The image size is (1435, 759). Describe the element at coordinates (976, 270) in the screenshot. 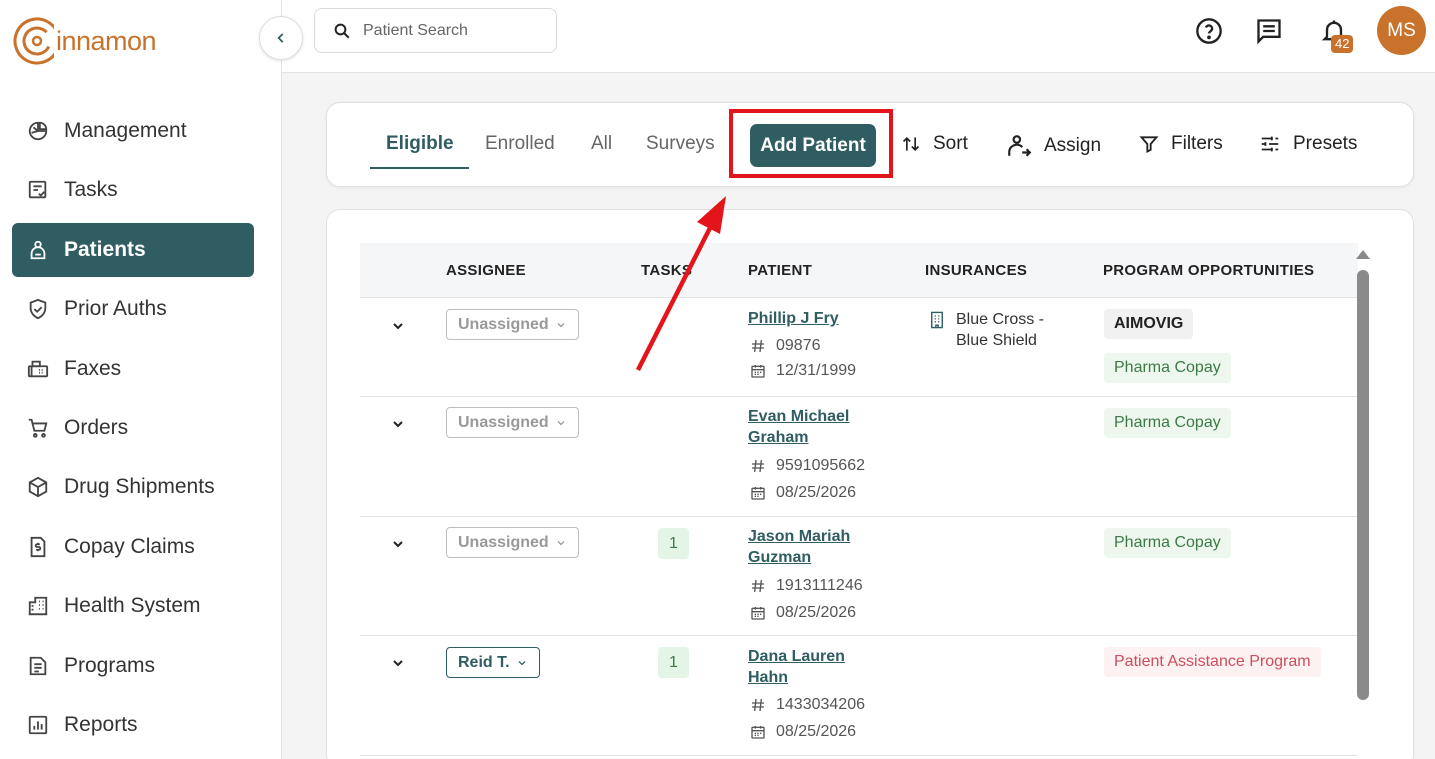

I see `column-header-insurances: INSURANCES` at that location.